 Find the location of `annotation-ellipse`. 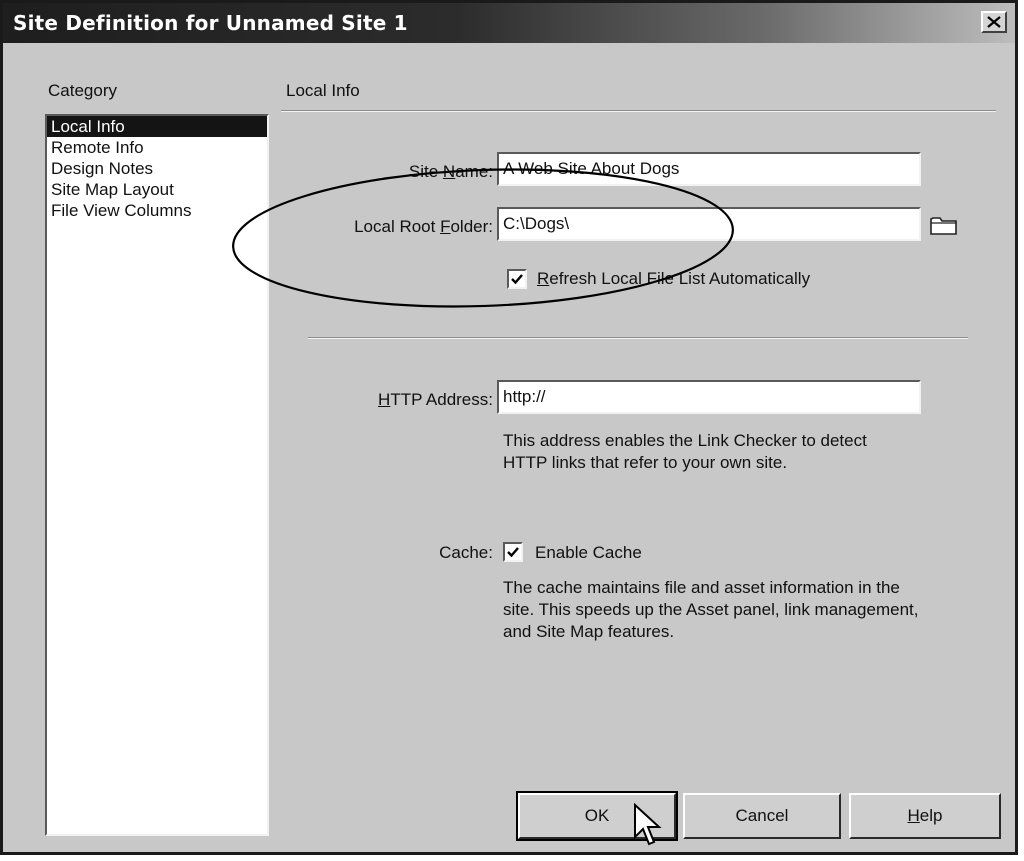

annotation-ellipse is located at coordinates (483, 238).